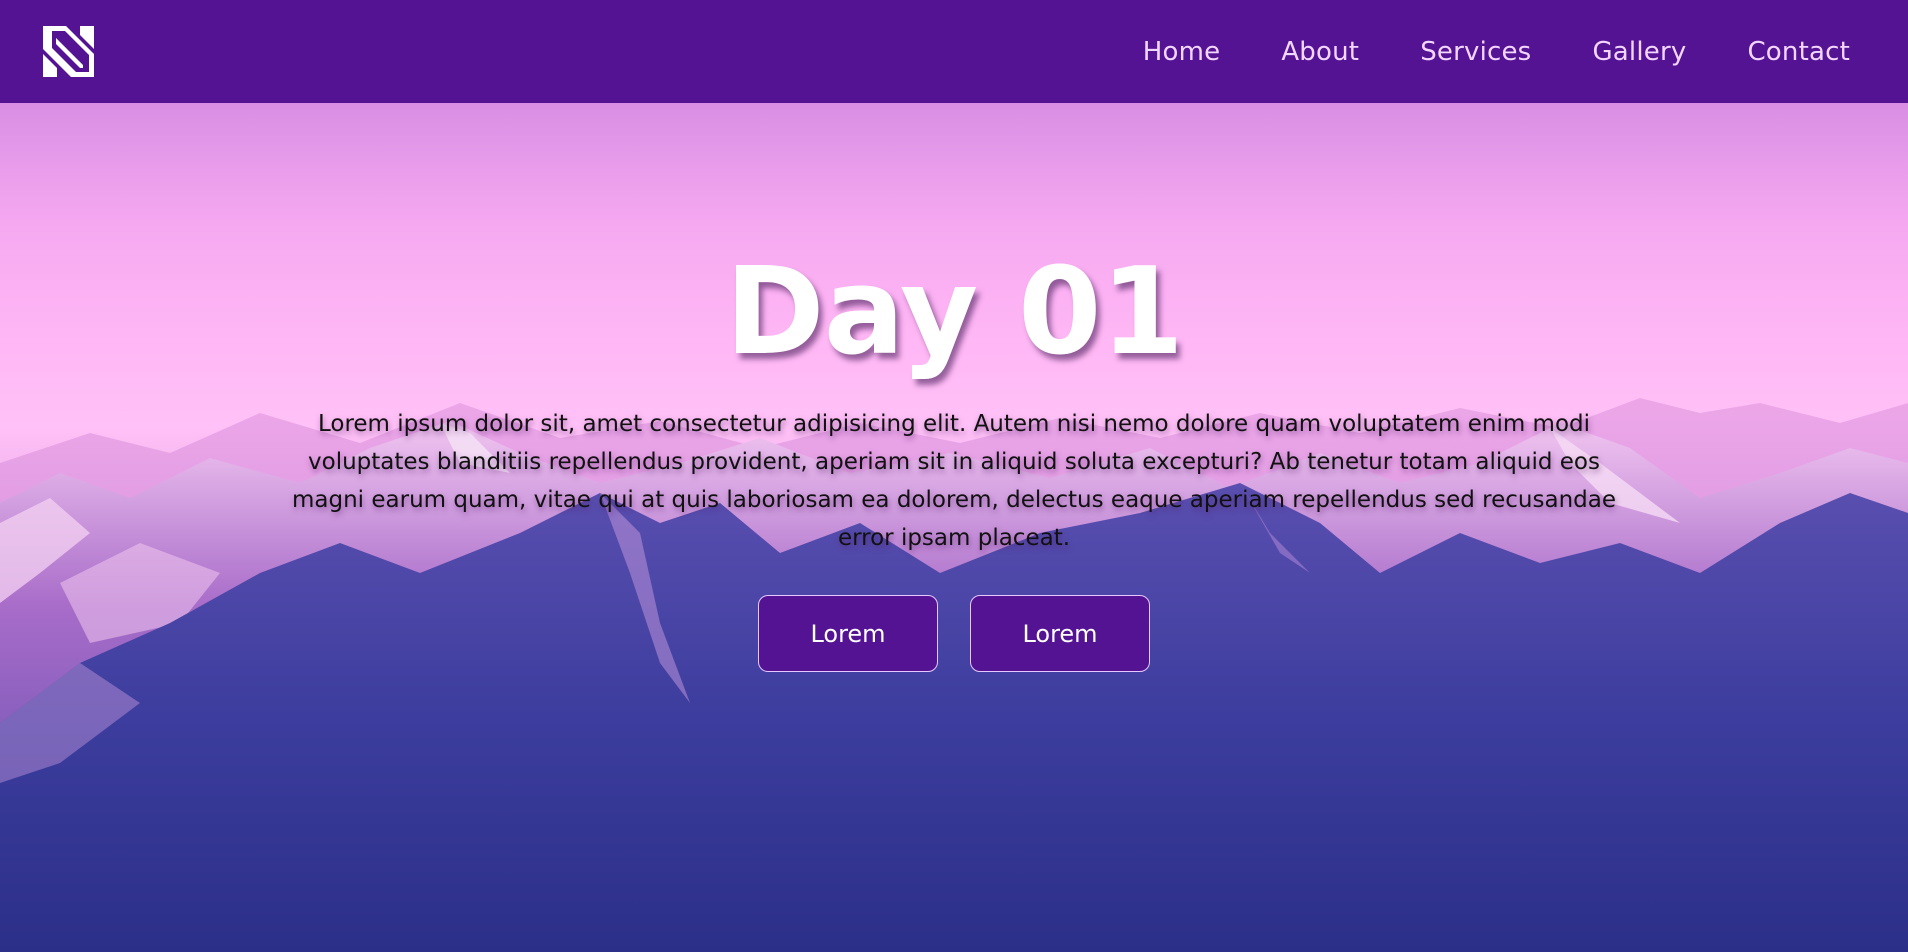 The height and width of the screenshot is (952, 1908). I want to click on n-logo-icon, so click(68, 51).